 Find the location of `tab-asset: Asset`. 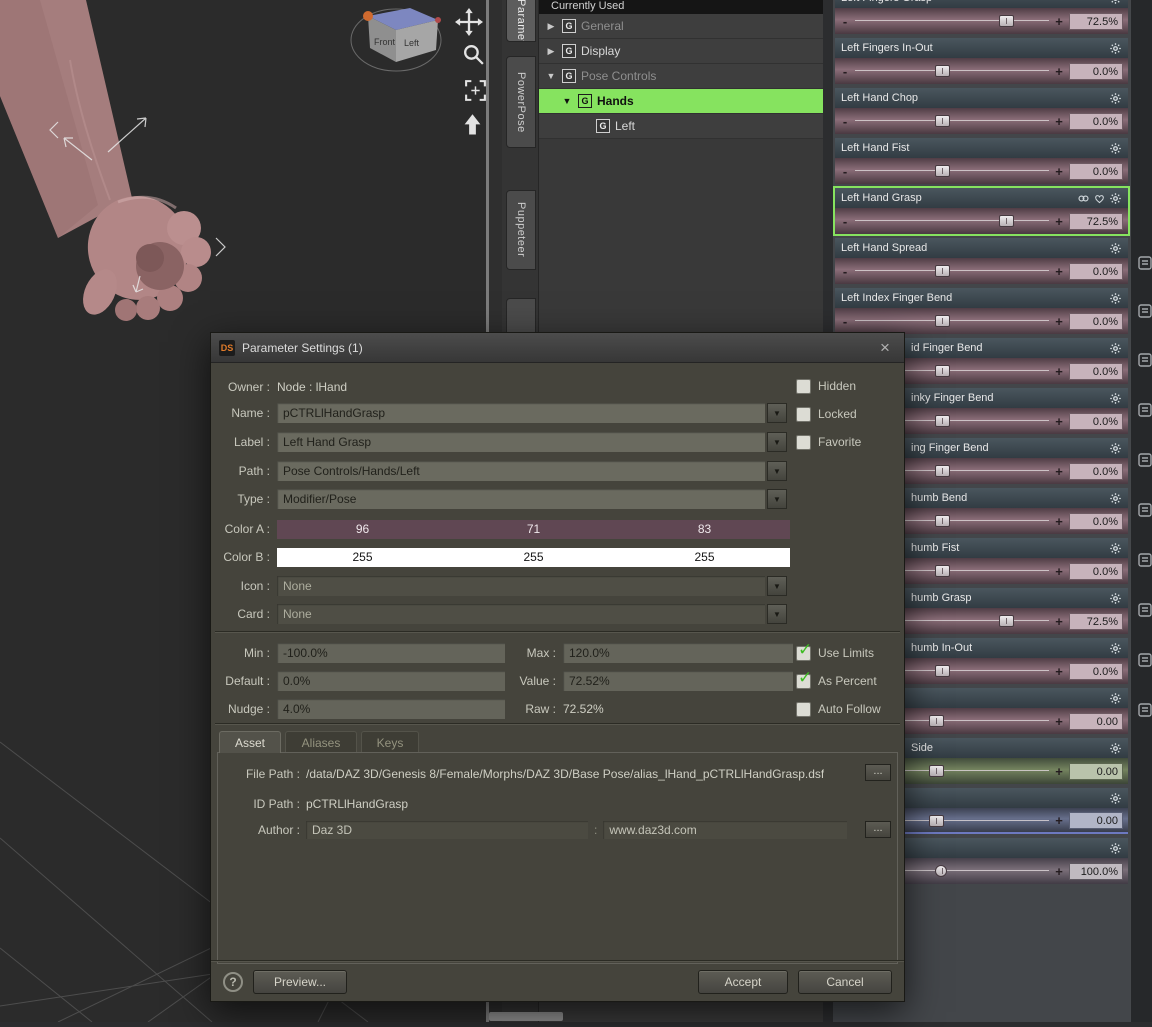

tab-asset: Asset is located at coordinates (250, 742).